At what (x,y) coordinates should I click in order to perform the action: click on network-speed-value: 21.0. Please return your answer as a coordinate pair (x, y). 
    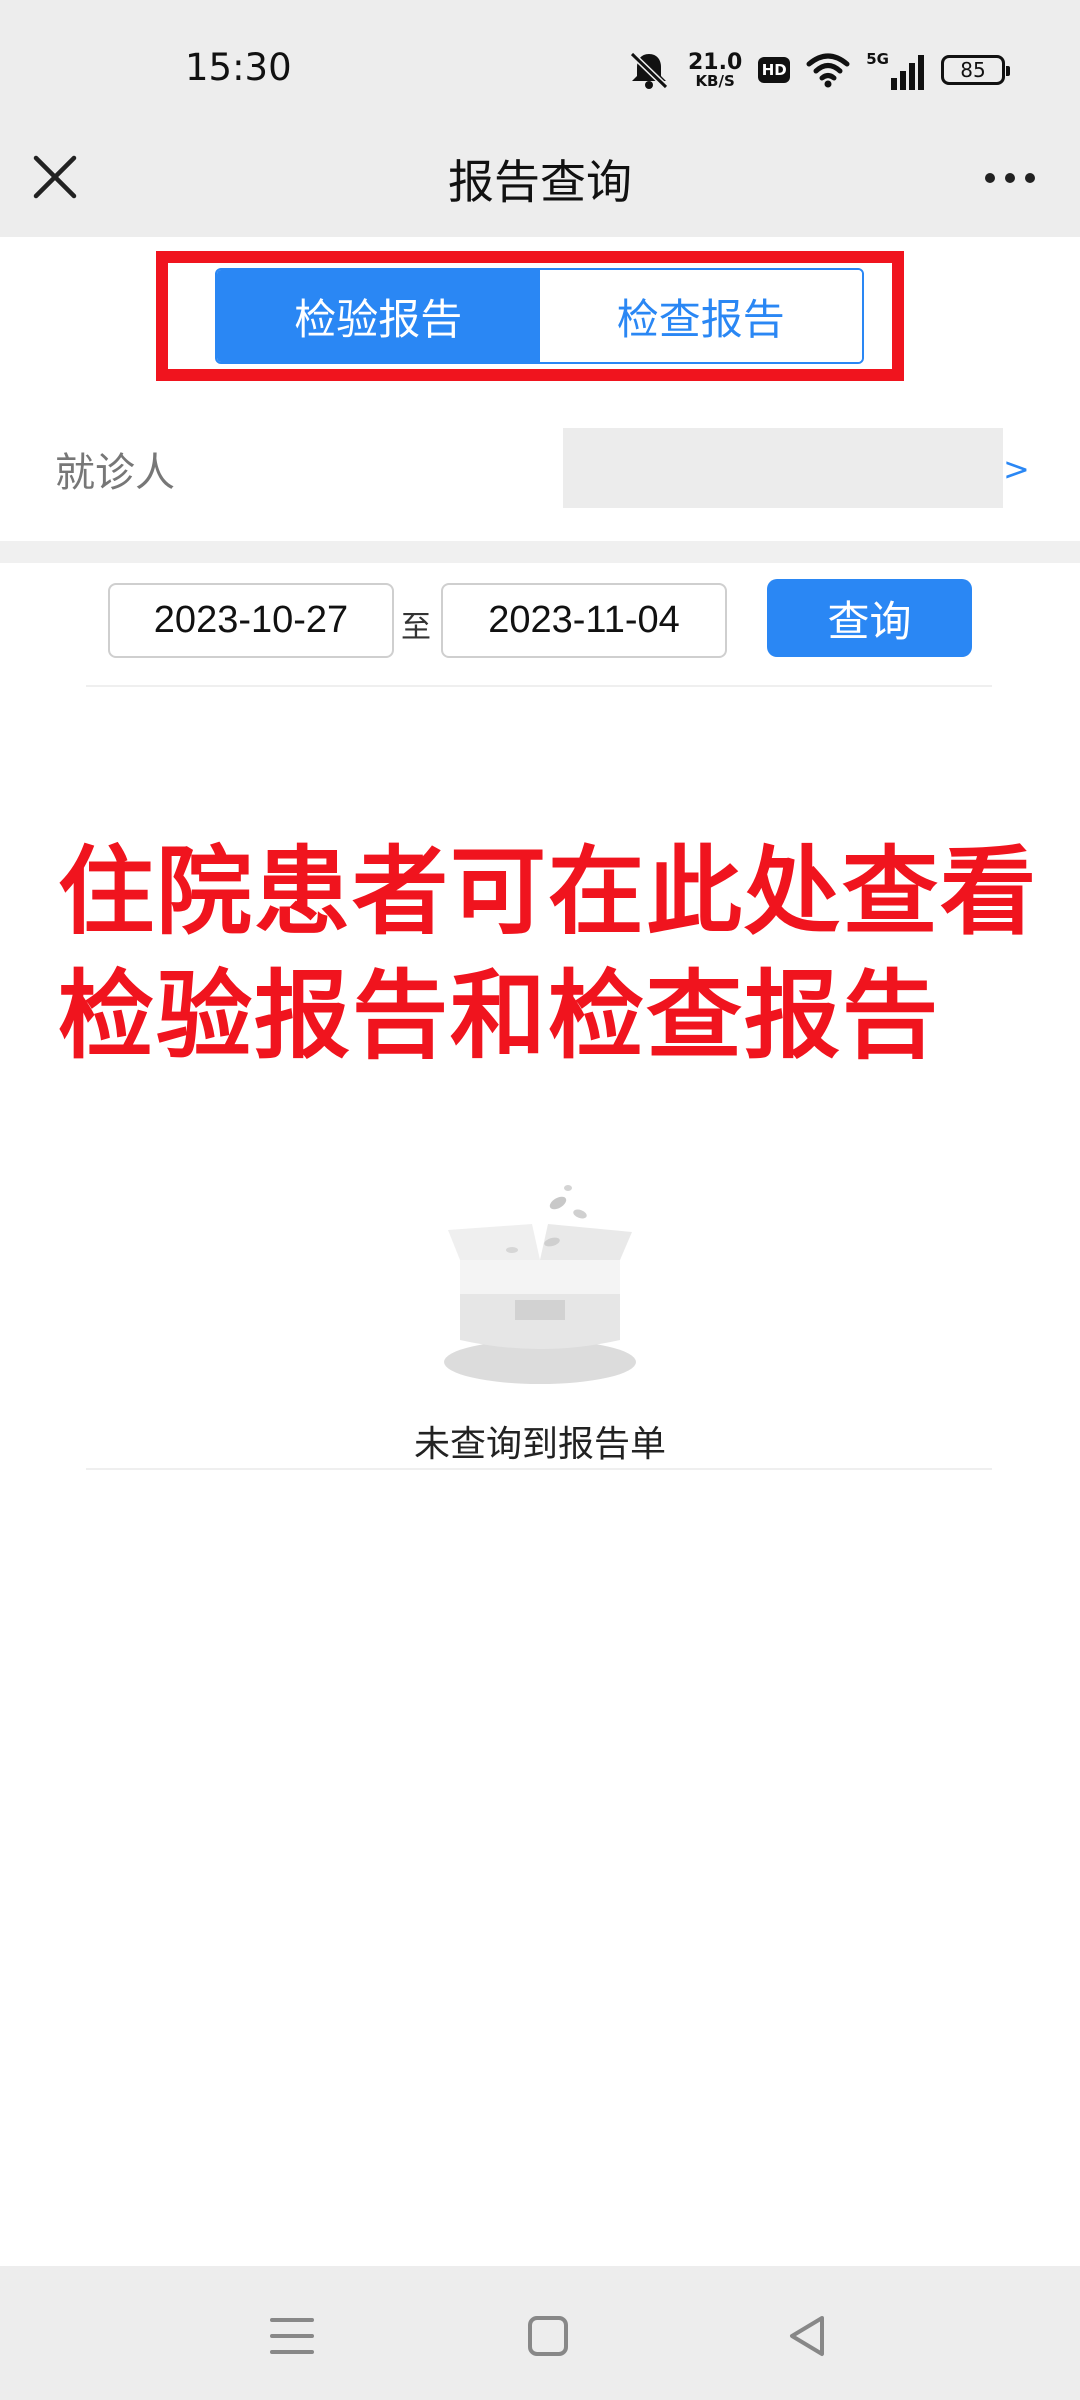
    Looking at the image, I should click on (715, 62).